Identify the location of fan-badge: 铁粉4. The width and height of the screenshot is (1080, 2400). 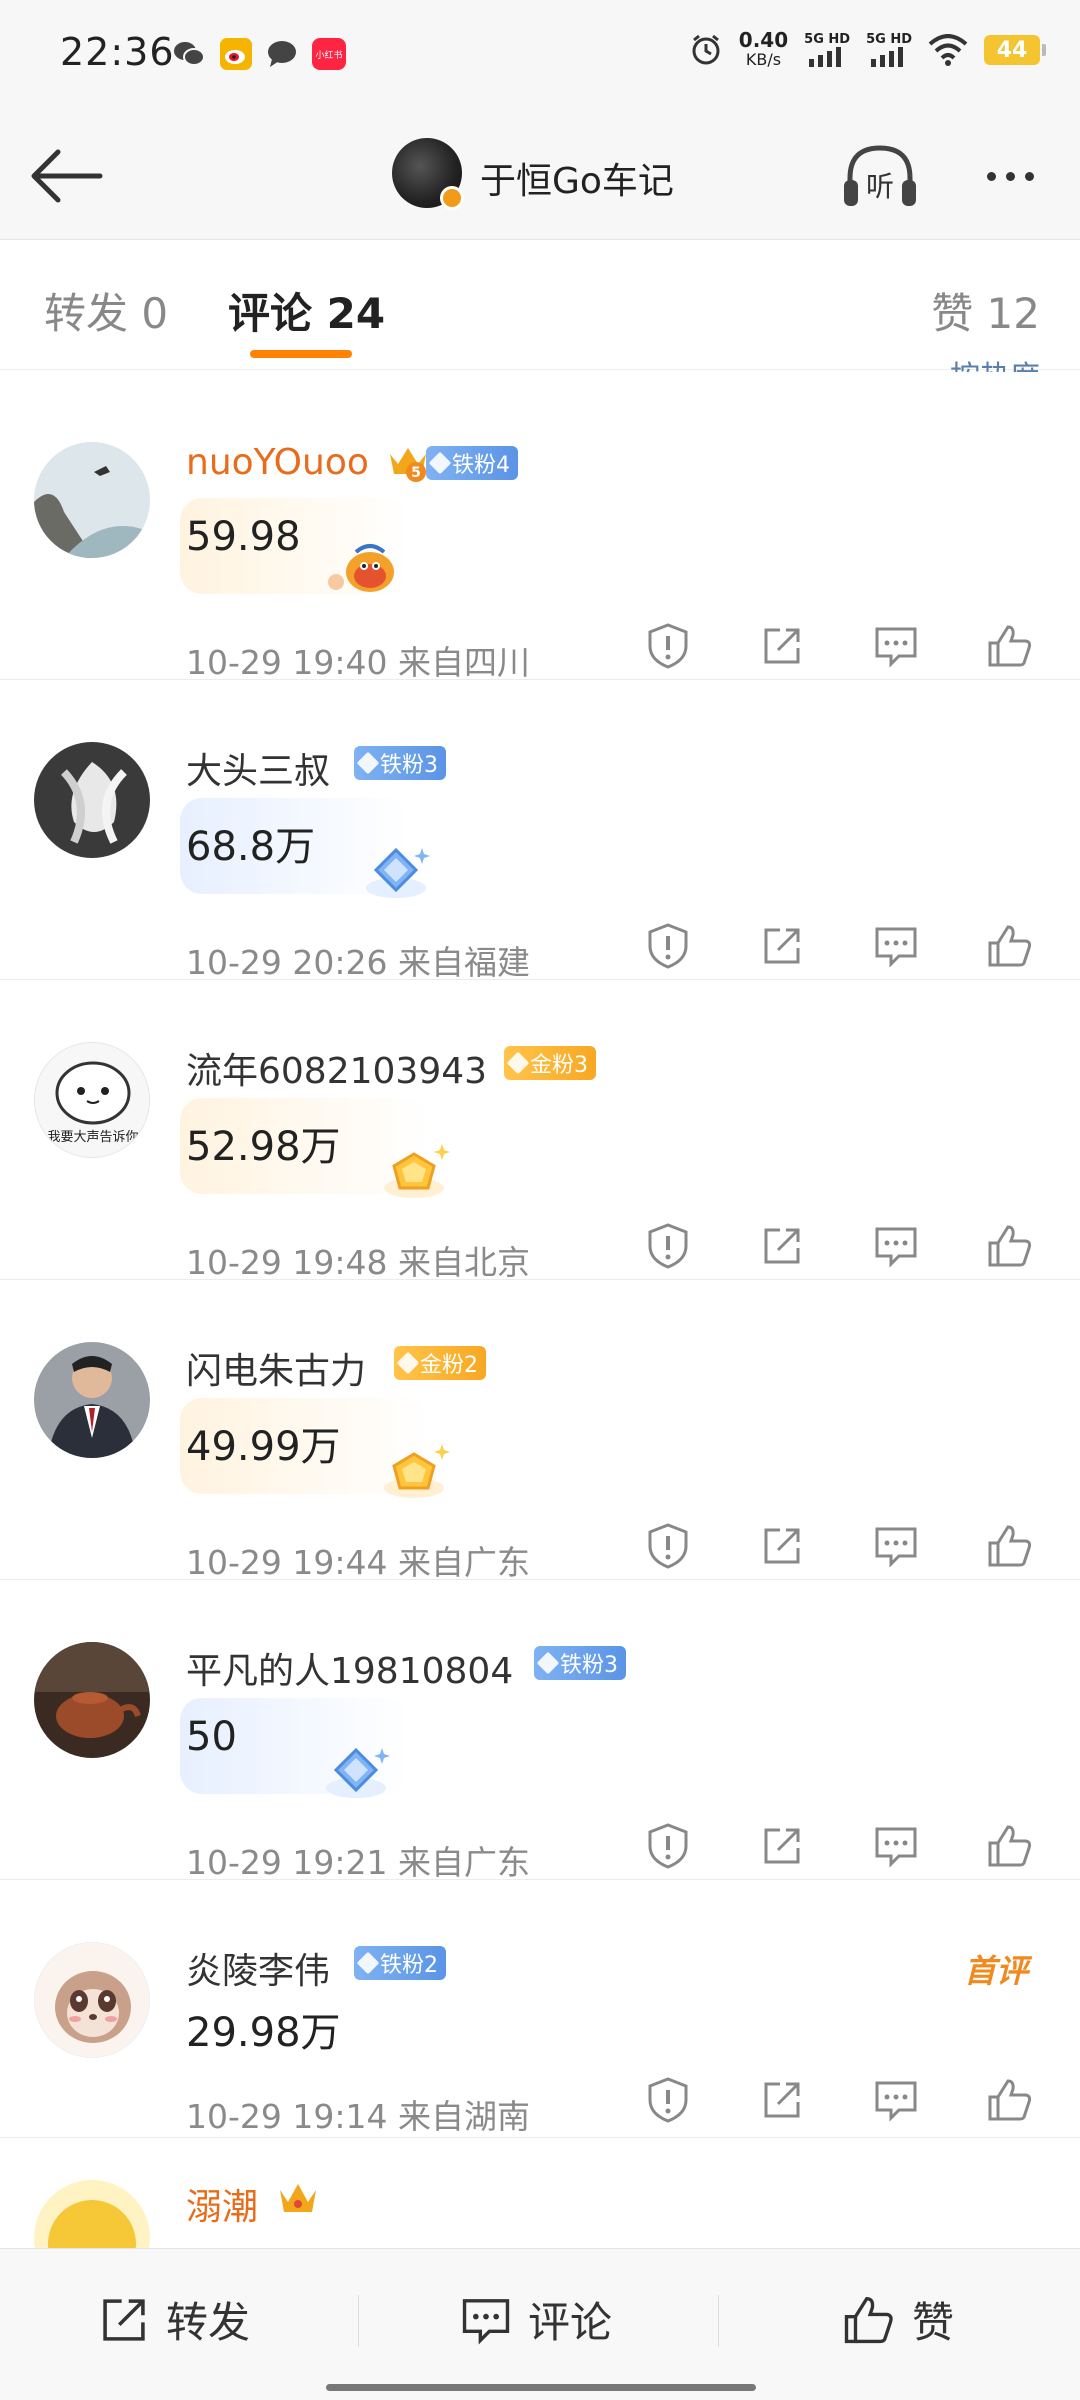
(472, 463).